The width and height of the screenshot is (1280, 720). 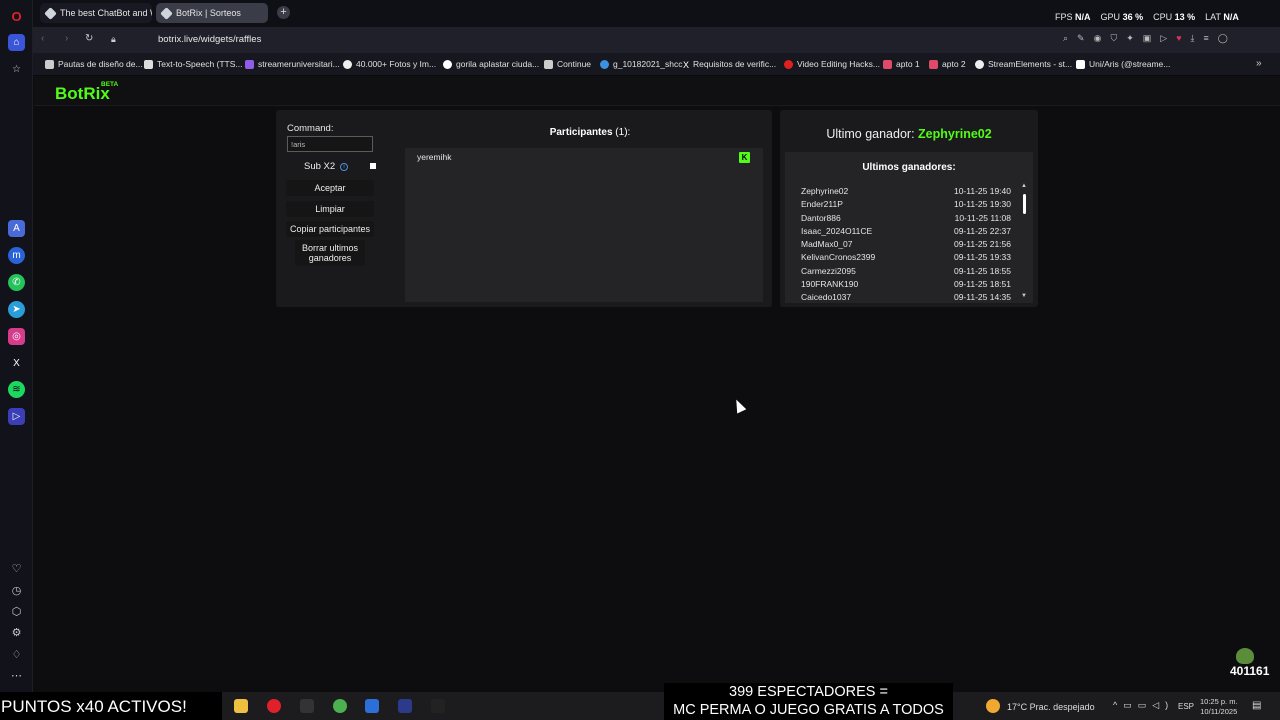 I want to click on bookmarks-overflow-icon: », so click(x=1259, y=63).